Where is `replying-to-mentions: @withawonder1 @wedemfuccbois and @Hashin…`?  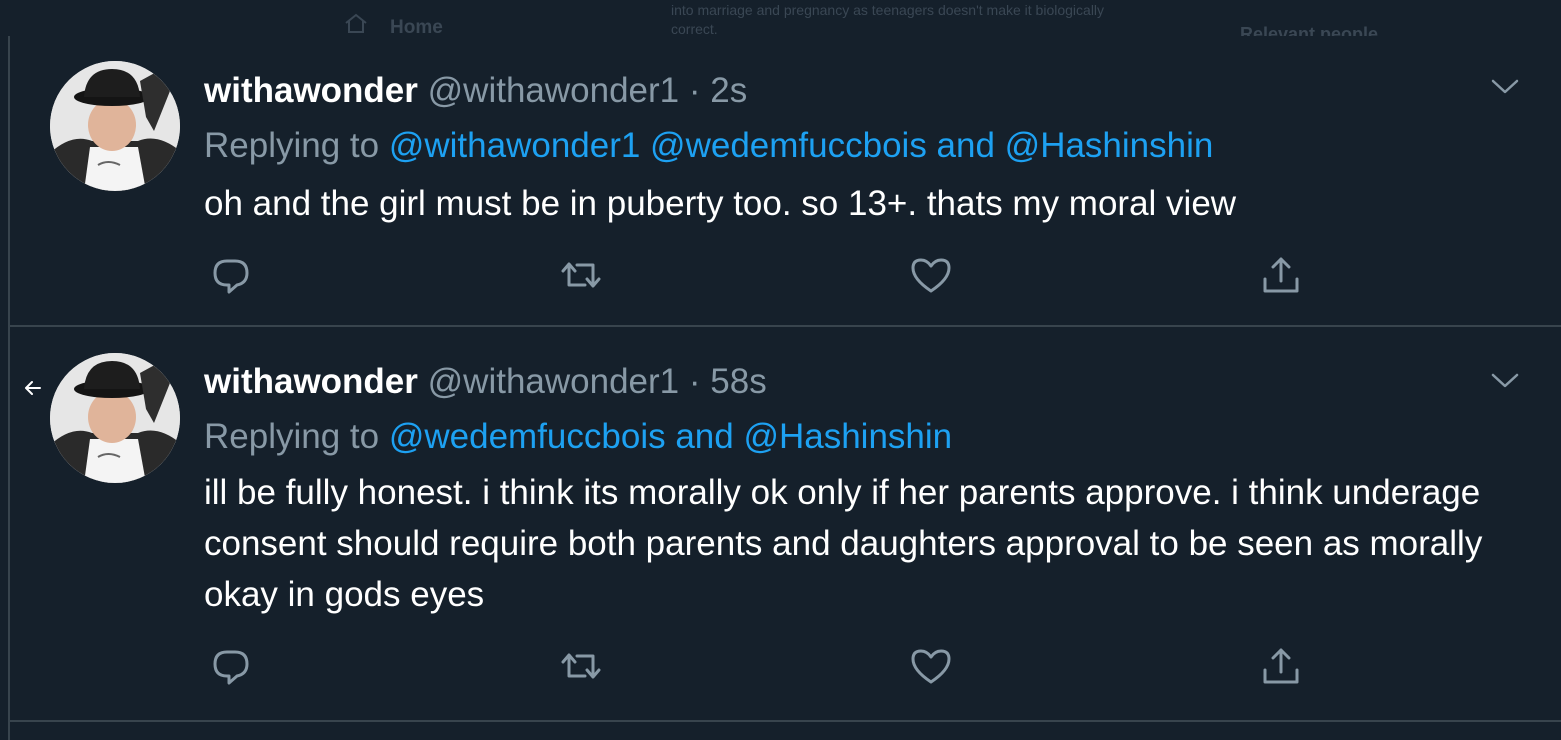 replying-to-mentions: @withawonder1 @wedemfuccbois and @Hashin… is located at coordinates (801, 145).